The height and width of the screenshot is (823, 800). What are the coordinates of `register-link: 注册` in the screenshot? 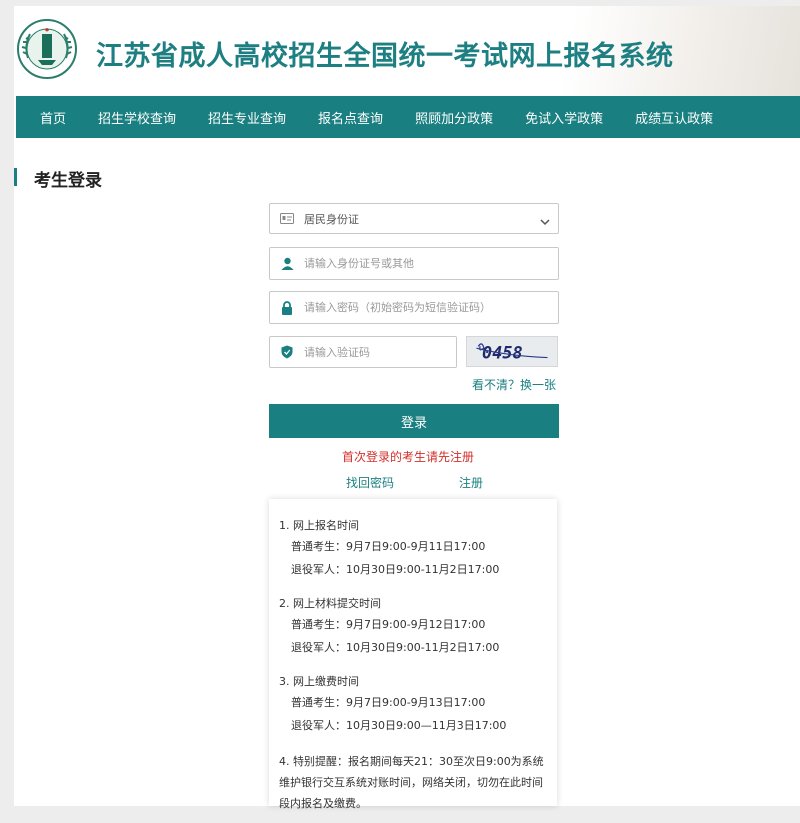 It's located at (471, 482).